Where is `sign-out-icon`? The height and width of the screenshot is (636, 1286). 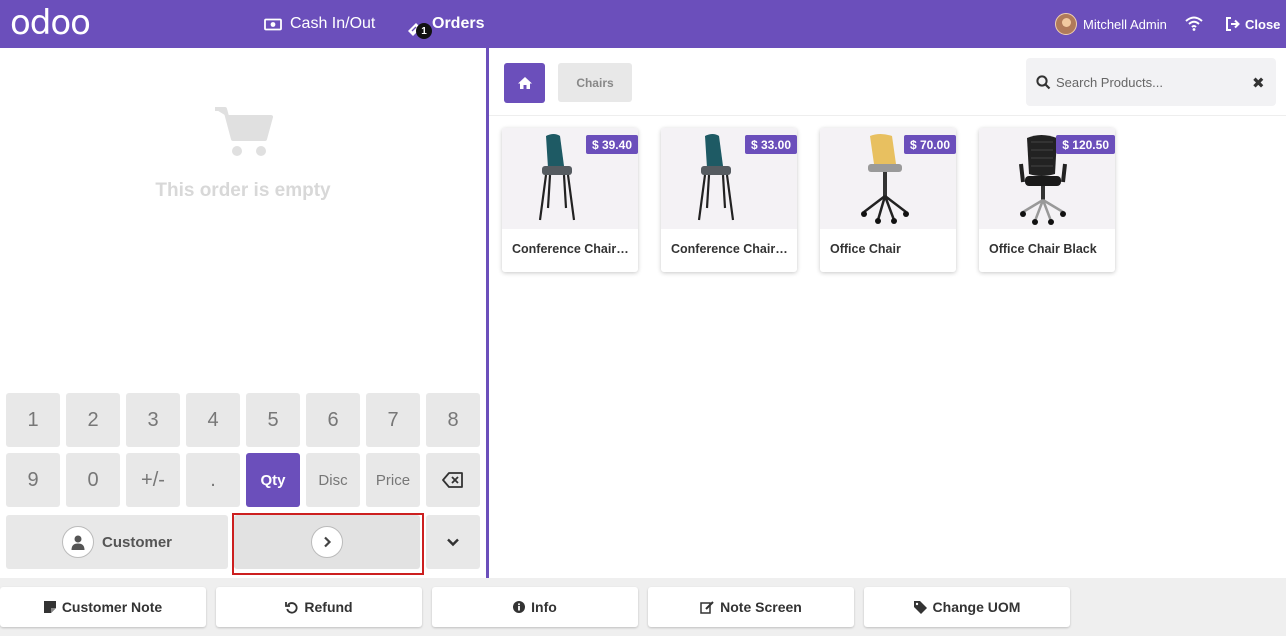 sign-out-icon is located at coordinates (1233, 24).